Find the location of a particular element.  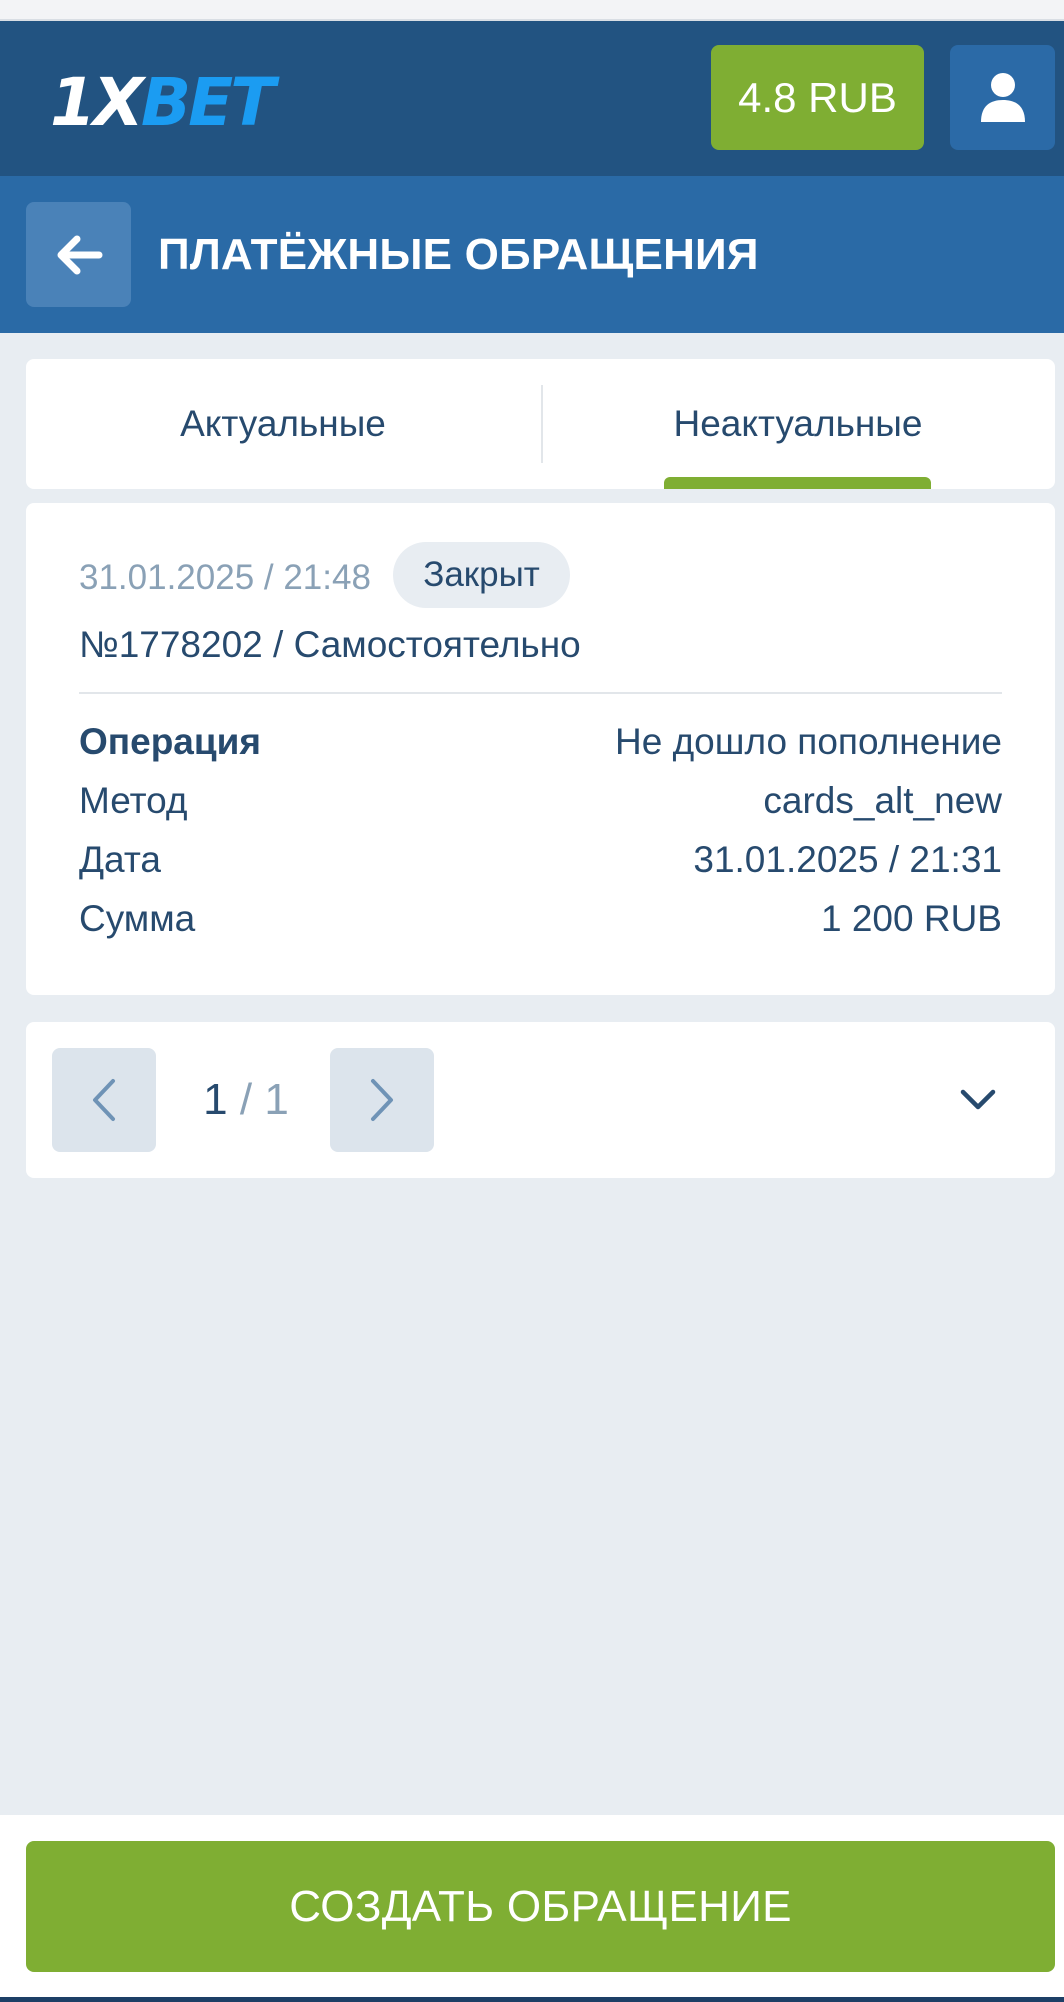

current-page: 1 is located at coordinates (215, 1099).